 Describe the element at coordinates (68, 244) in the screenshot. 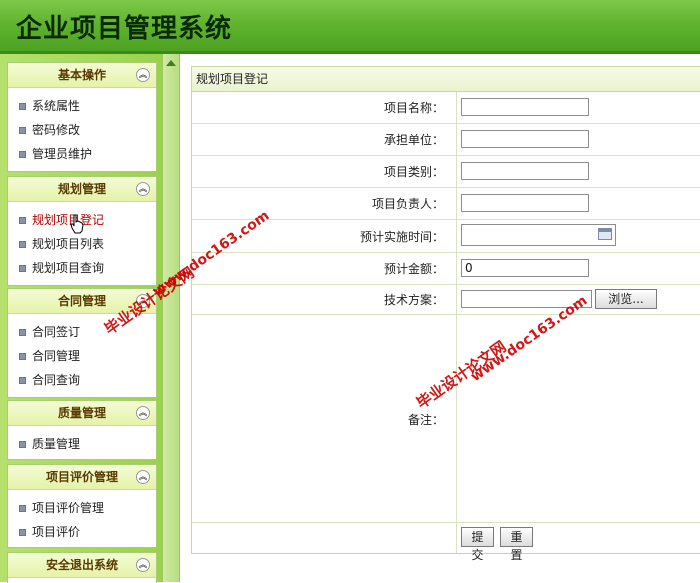

I see `sidebar-item-label: 规划项目列表` at that location.